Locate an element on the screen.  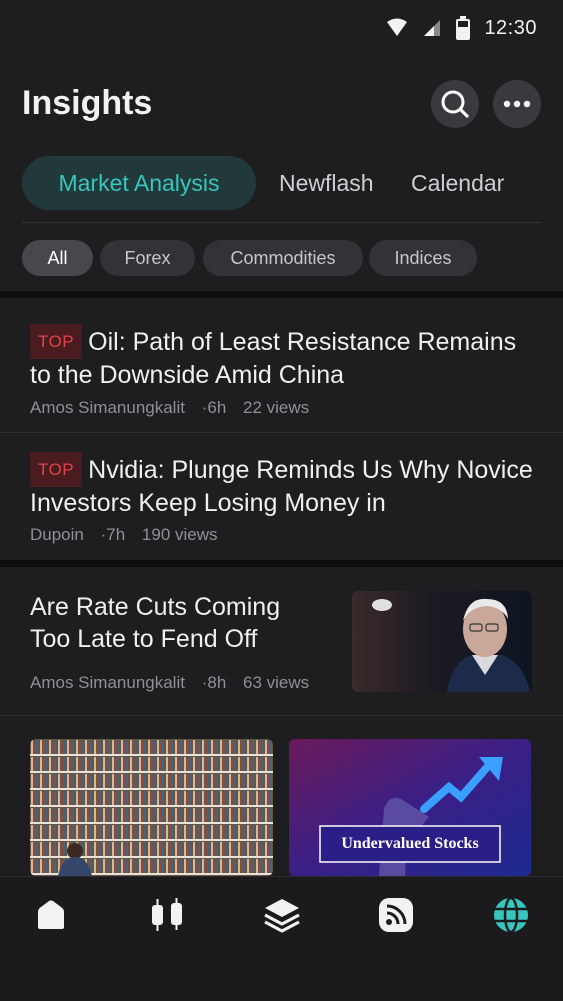
article-views: 190 views is located at coordinates (179, 534).